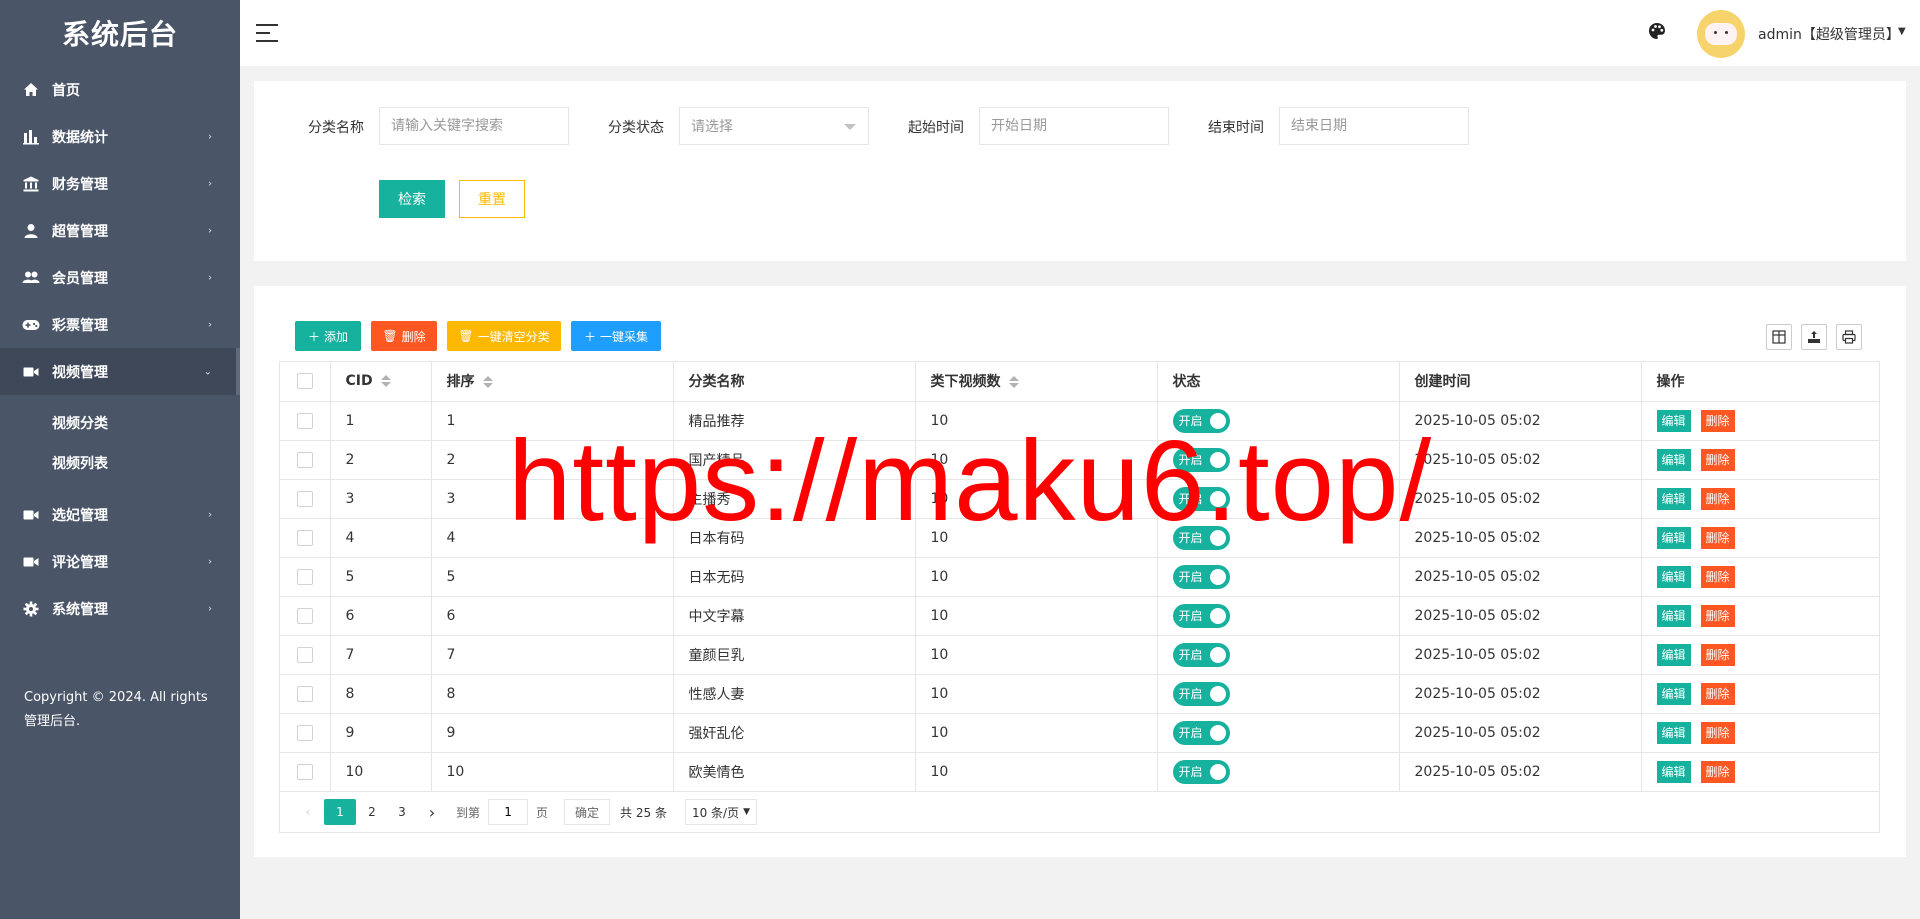 This screenshot has height=919, width=1920. Describe the element at coordinates (794, 499) in the screenshot. I see `category-name-cell: 主播秀` at that location.